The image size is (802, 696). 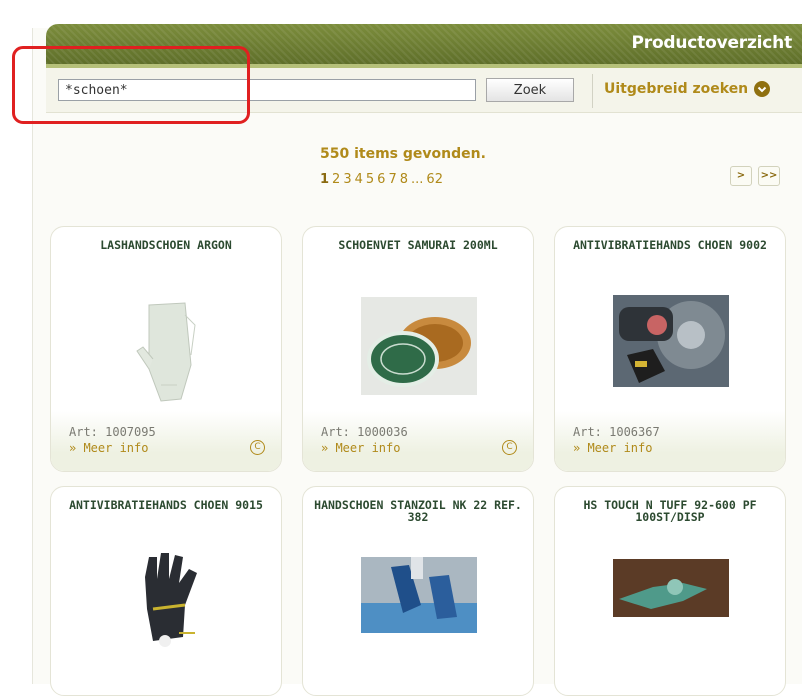 What do you see at coordinates (112, 432) in the screenshot?
I see `product-article-number: Art: 1007095` at bounding box center [112, 432].